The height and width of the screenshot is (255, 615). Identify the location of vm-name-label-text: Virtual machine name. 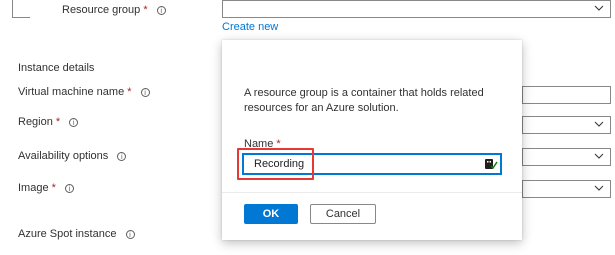
(71, 92).